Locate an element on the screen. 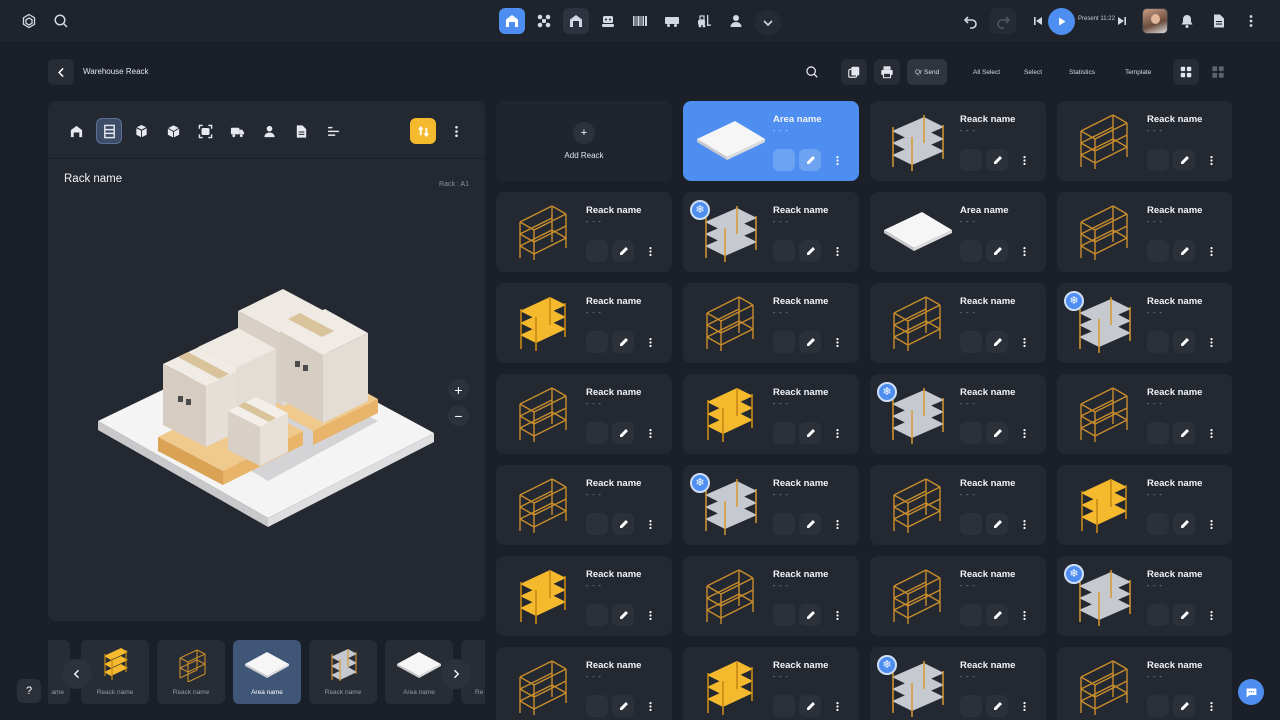 The image size is (1280, 720). avatar is located at coordinates (1155, 21).